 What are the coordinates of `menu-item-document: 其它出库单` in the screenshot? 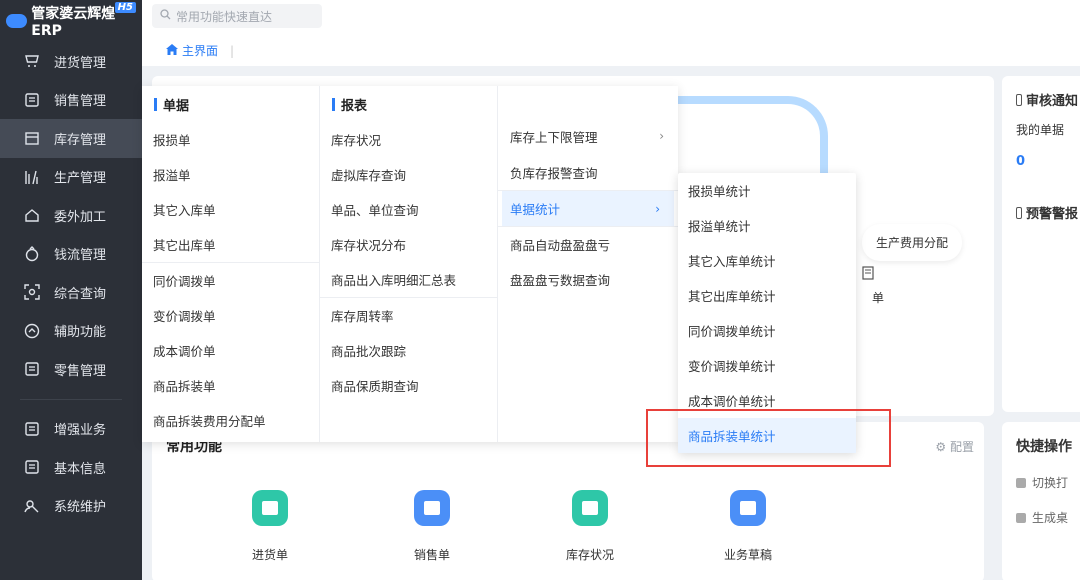 It's located at (230, 244).